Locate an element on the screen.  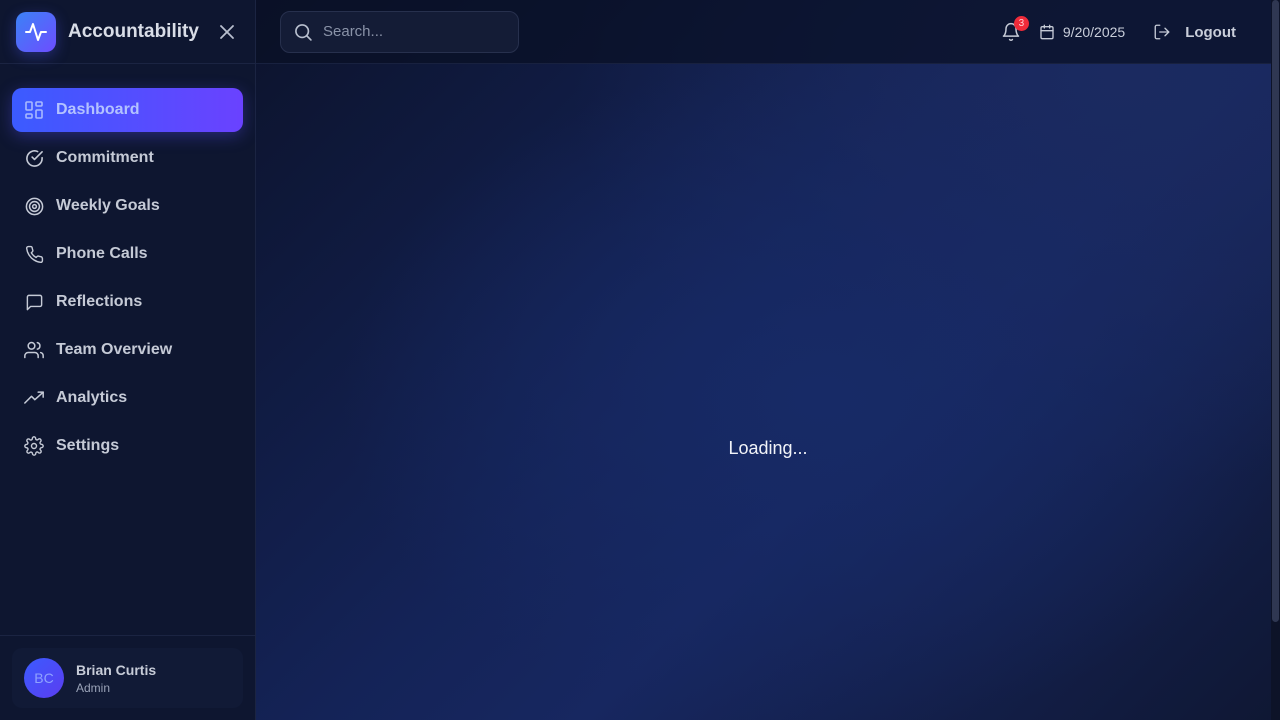
sidebar-item-commitment: Commitment is located at coordinates (127, 158).